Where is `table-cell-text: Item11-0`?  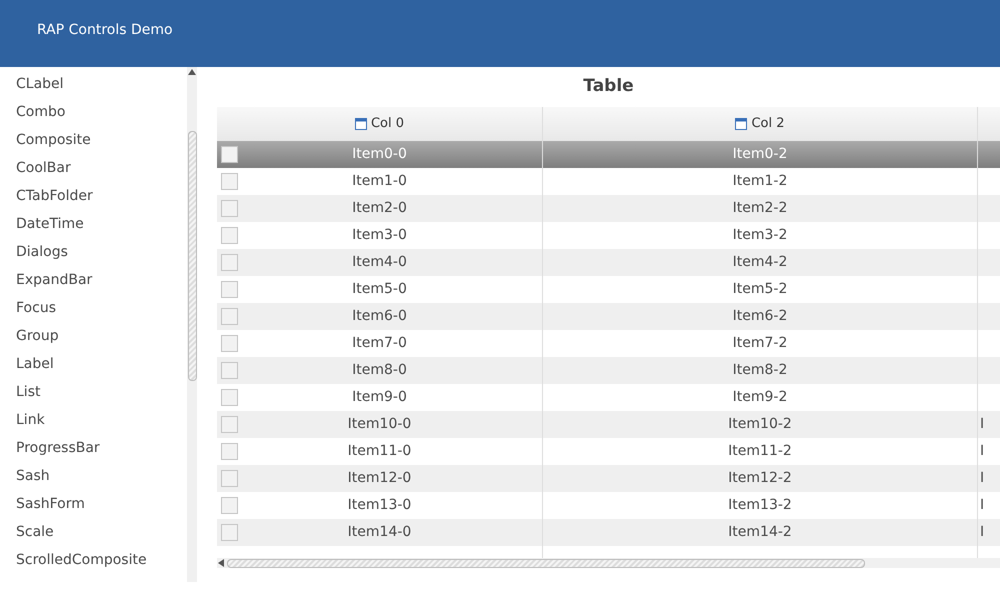
table-cell-text: Item11-0 is located at coordinates (380, 451).